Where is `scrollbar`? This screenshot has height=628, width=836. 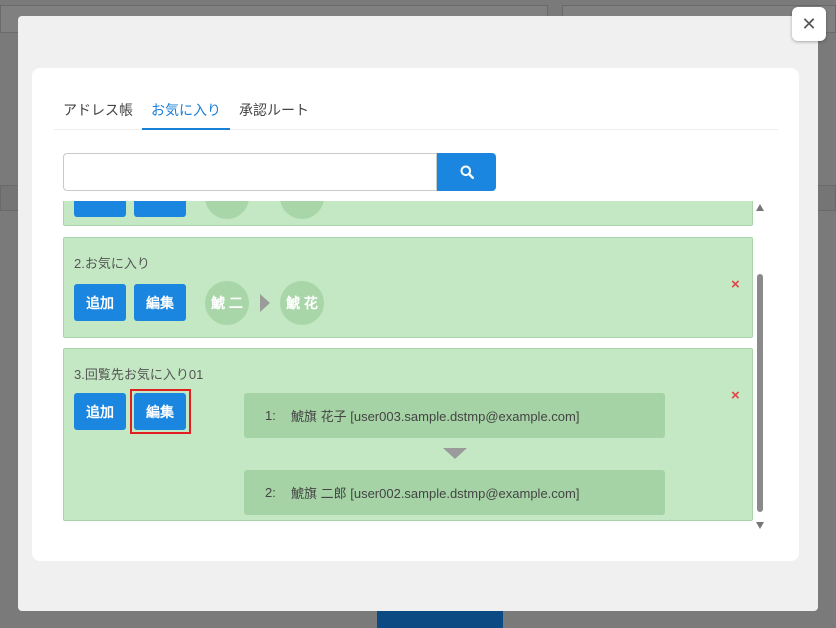
scrollbar is located at coordinates (760, 366).